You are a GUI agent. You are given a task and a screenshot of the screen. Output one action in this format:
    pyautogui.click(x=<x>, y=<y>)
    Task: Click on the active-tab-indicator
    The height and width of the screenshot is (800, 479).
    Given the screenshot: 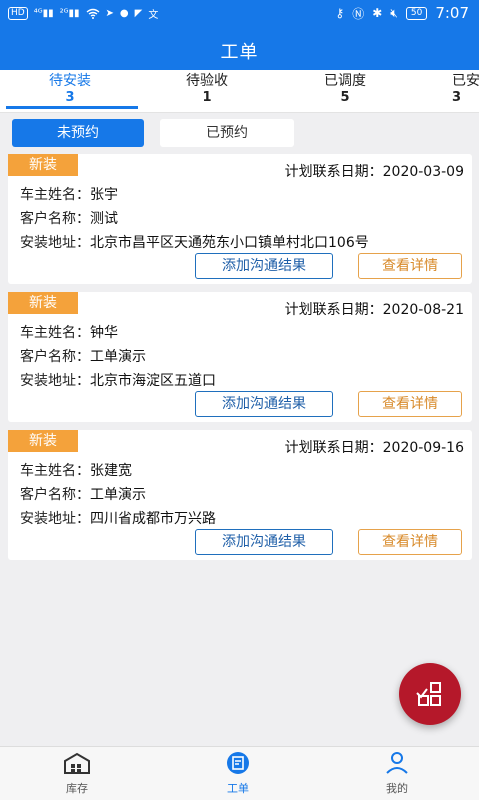 What is the action you would take?
    pyautogui.click(x=72, y=107)
    